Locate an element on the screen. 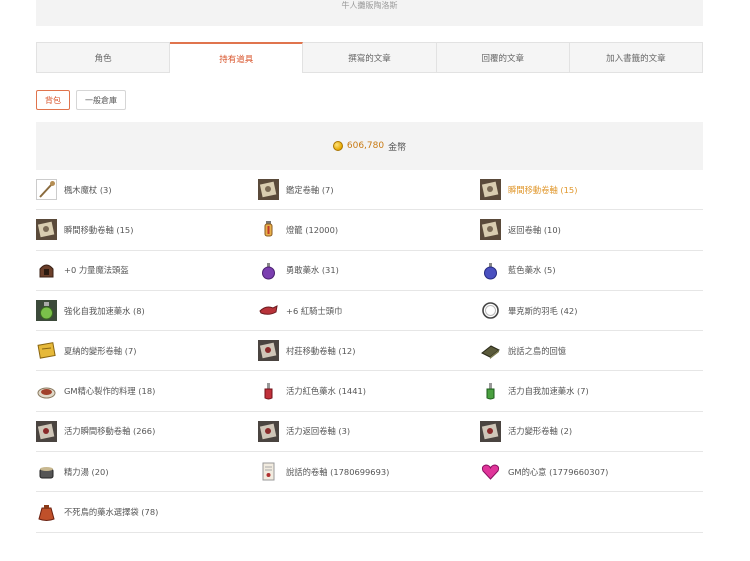 The width and height of the screenshot is (750, 561). inventory-item: 鑑定卷軸 (7) is located at coordinates (369, 190).